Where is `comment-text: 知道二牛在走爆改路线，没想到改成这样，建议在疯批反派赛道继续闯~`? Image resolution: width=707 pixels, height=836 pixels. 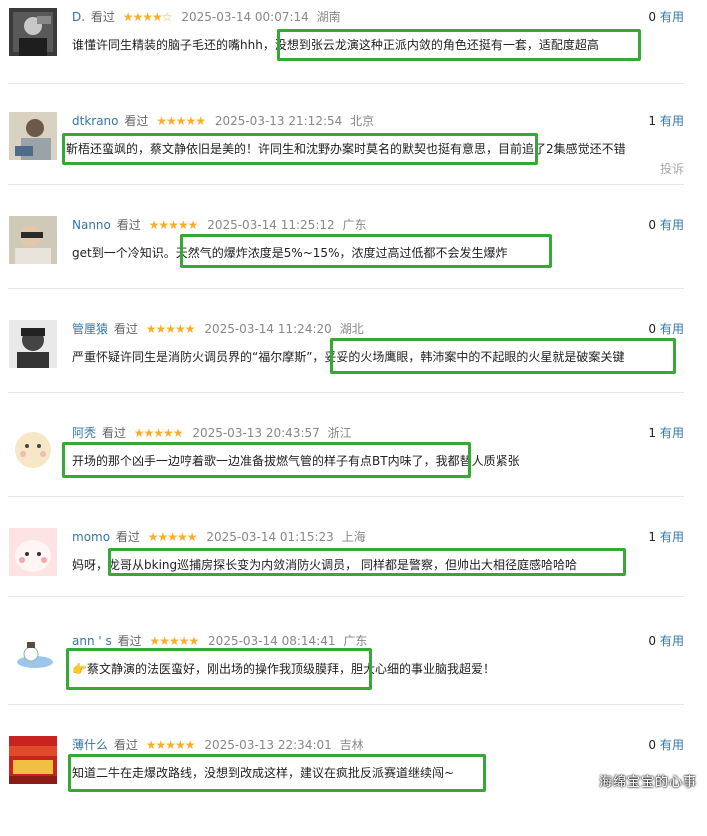
comment-text: 知道二牛在走爆改路线，没想到改成这样，建议在疯批反派赛道继续闯~ is located at coordinates (263, 773).